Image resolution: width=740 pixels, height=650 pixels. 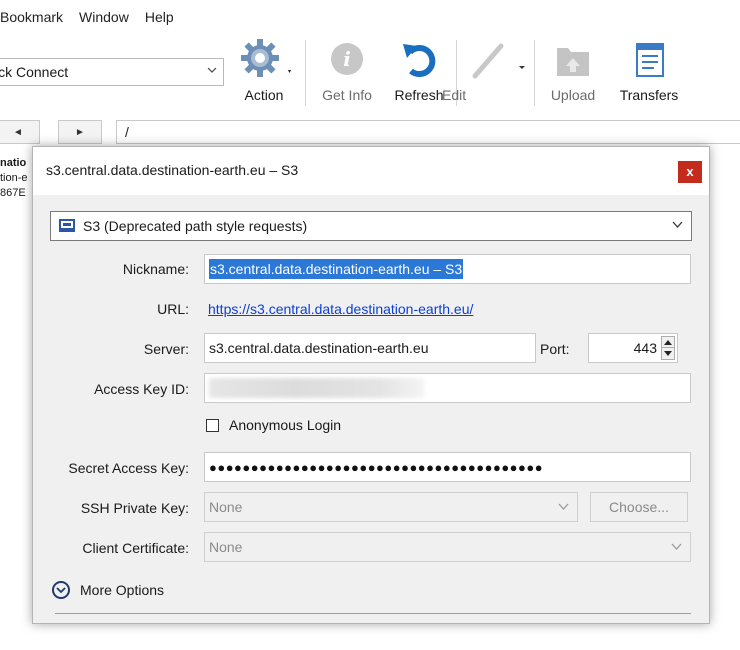 What do you see at coordinates (104, 17) in the screenshot?
I see `menu-window: Window` at bounding box center [104, 17].